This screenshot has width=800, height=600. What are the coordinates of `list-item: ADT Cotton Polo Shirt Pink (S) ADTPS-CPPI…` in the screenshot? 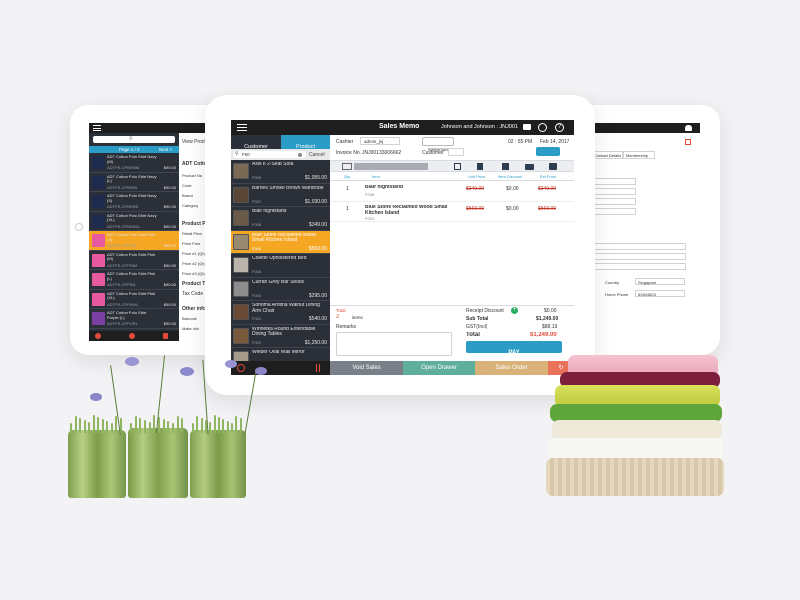 It's located at (134, 241).